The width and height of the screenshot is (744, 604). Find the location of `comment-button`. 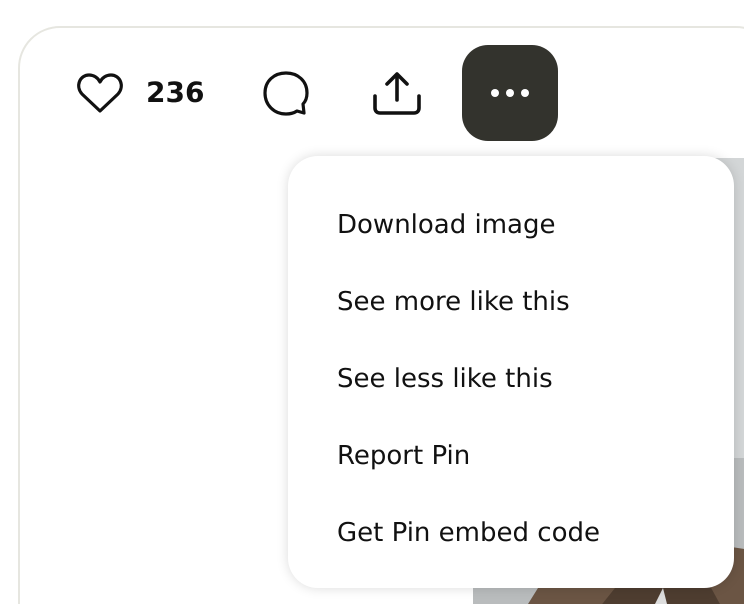

comment-button is located at coordinates (286, 93).